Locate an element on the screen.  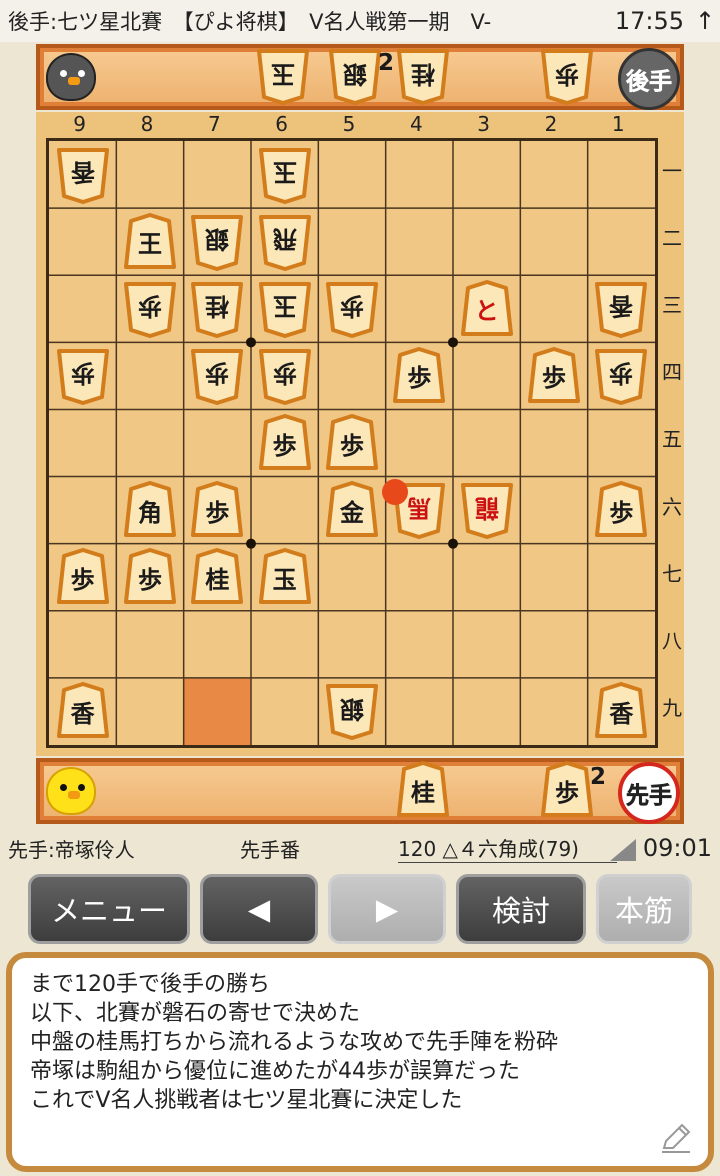
sente-avatar-icon is located at coordinates (71, 791).